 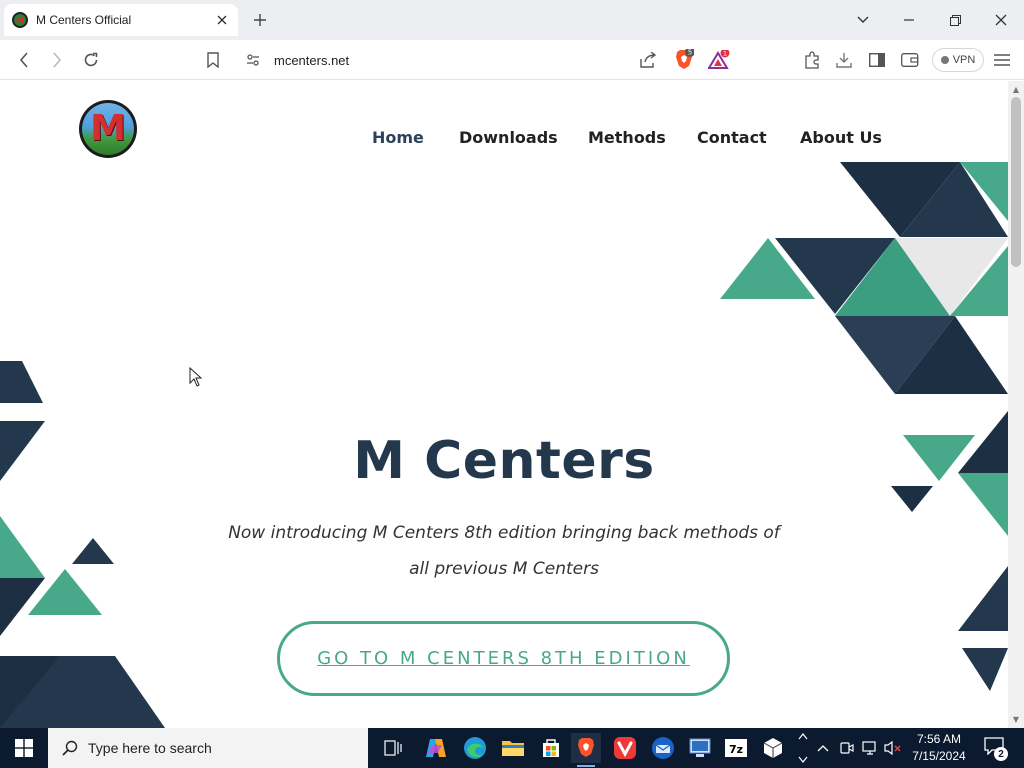 I want to click on restore-button, so click(x=955, y=20).